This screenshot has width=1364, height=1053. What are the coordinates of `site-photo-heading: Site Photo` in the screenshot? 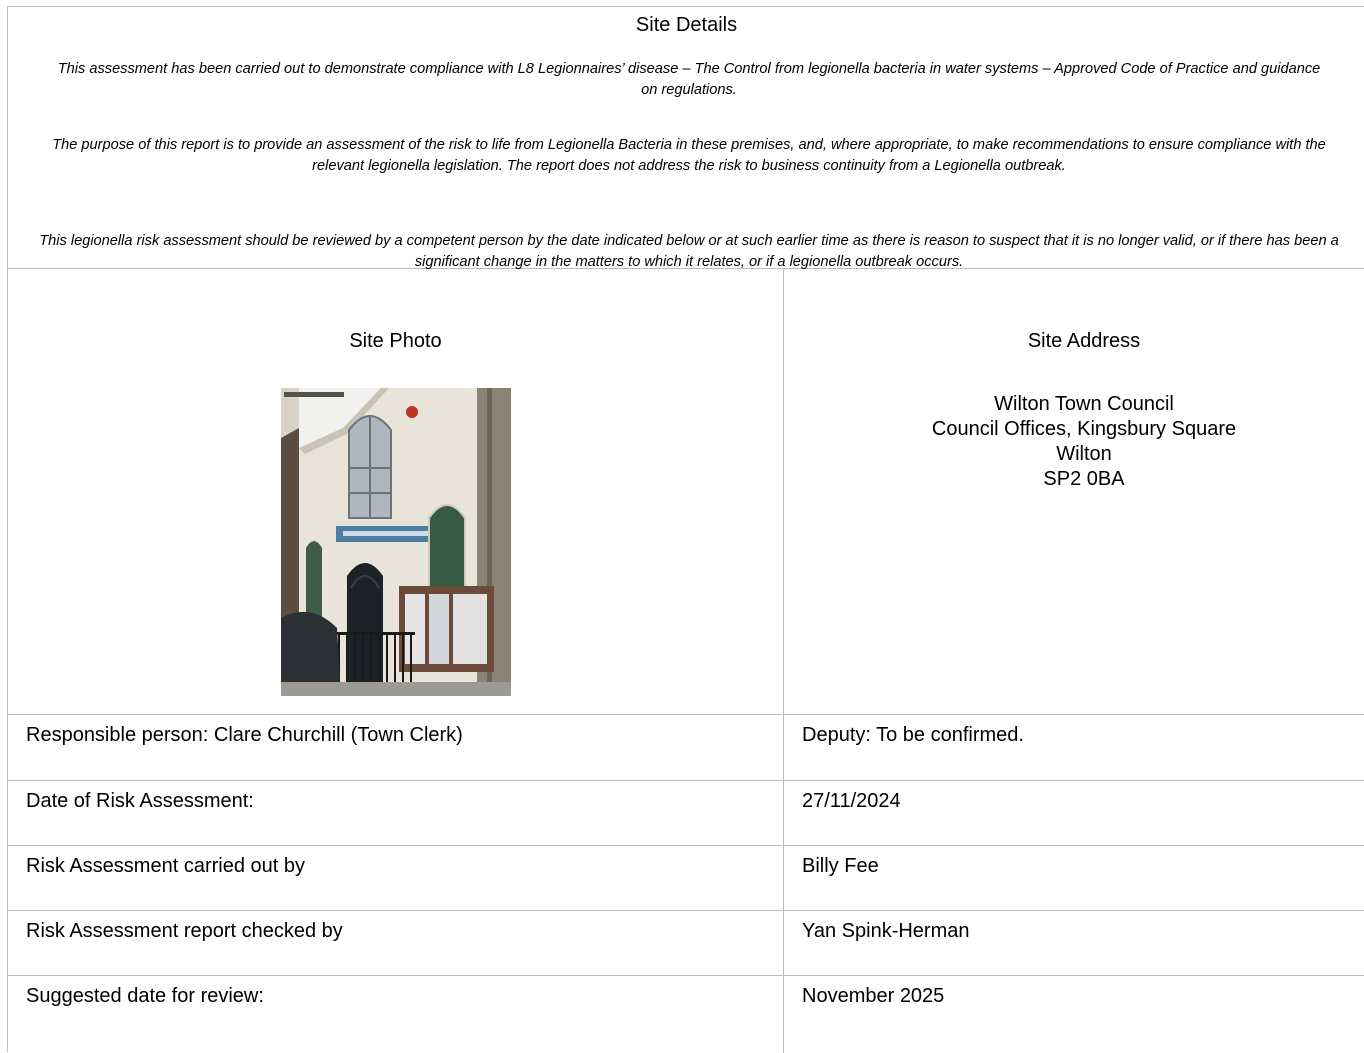 It's located at (395, 341).